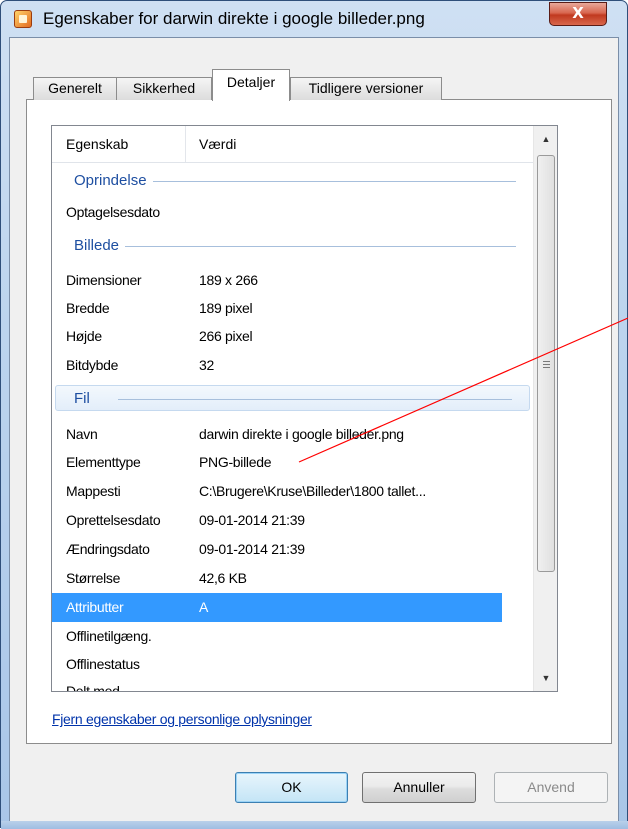  I want to click on property-name: Størrelse, so click(93, 578).